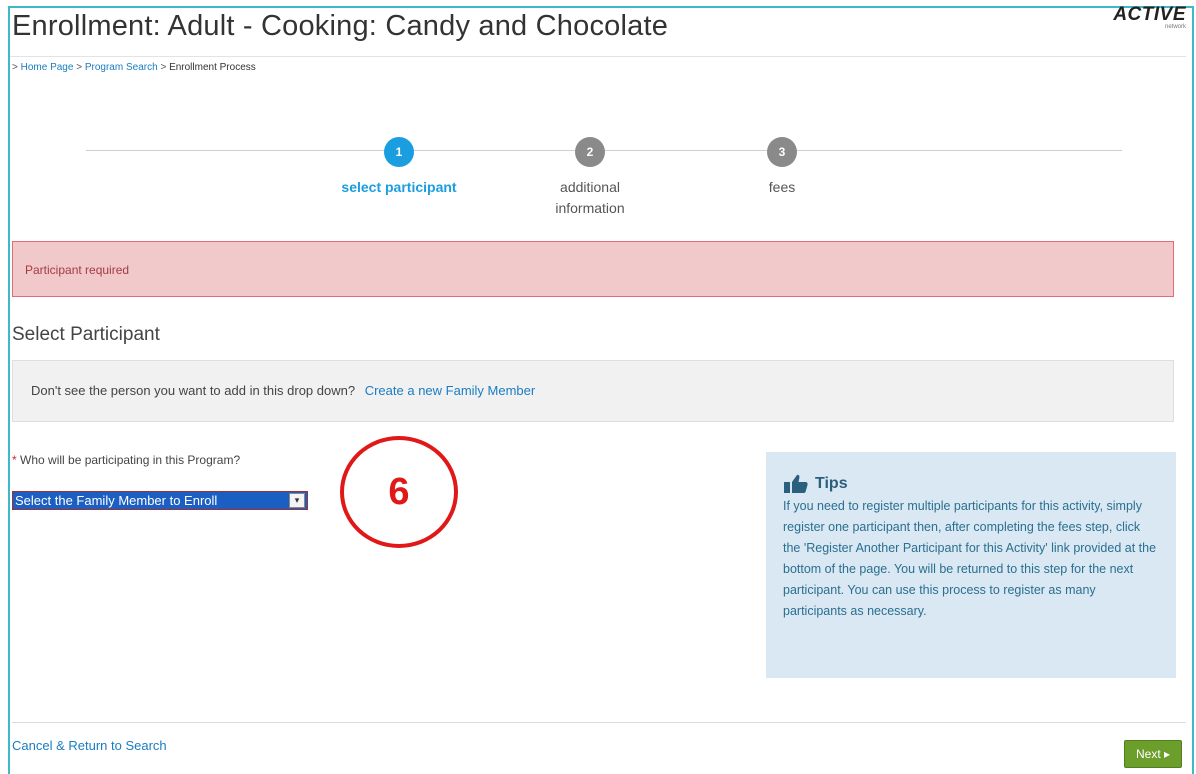 The width and height of the screenshot is (1196, 774). I want to click on error-alert-text: Participant required, so click(77, 270).